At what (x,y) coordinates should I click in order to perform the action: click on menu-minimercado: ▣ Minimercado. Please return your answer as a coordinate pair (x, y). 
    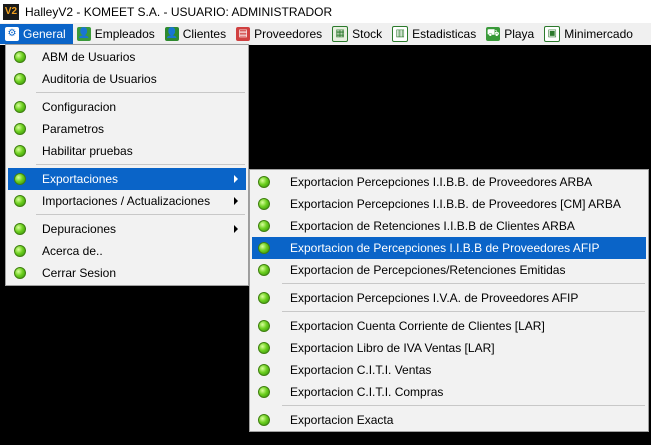
    Looking at the image, I should click on (589, 34).